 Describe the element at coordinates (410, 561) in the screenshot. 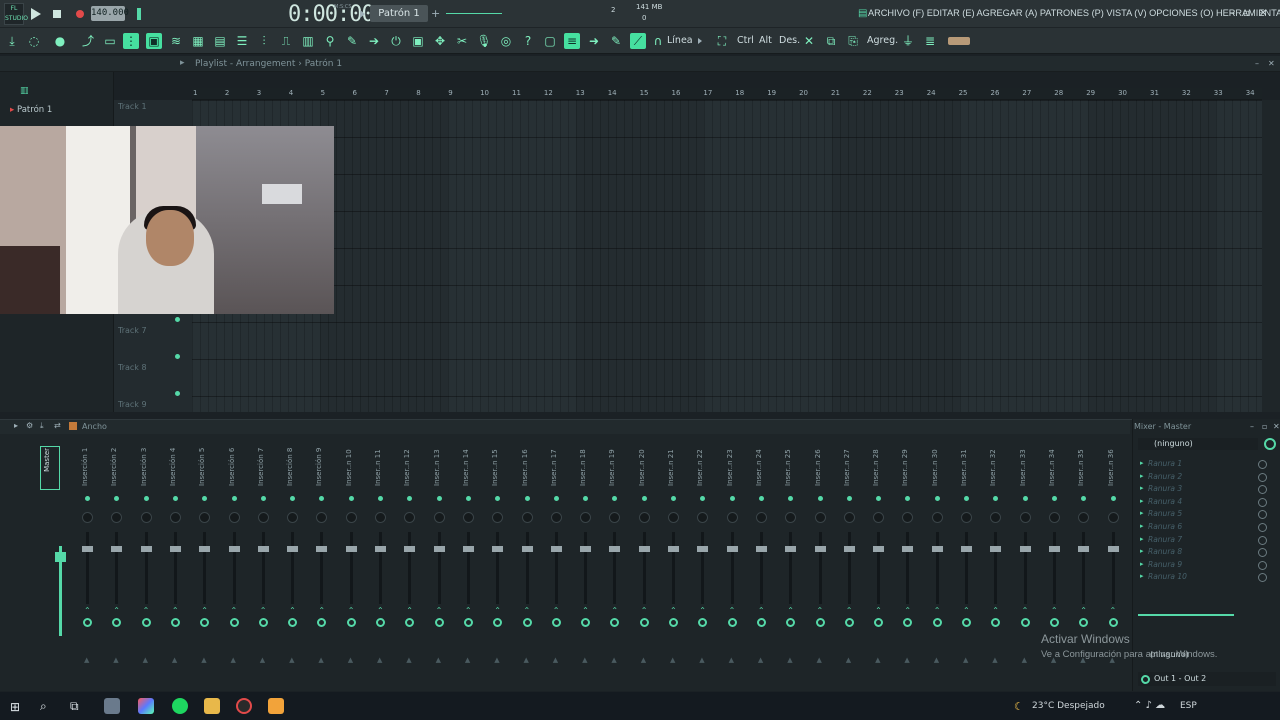

I see `mixer-insert-strip: Inser..n 12 ⌃ ▲` at that location.